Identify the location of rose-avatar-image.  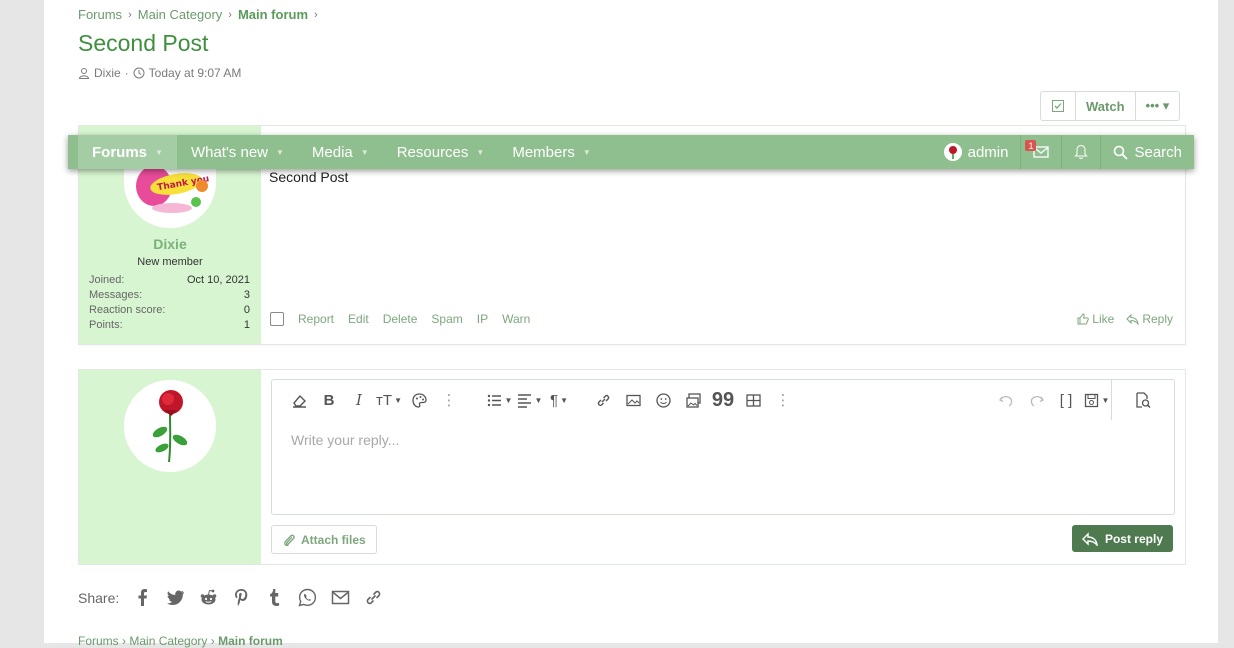
(170, 426).